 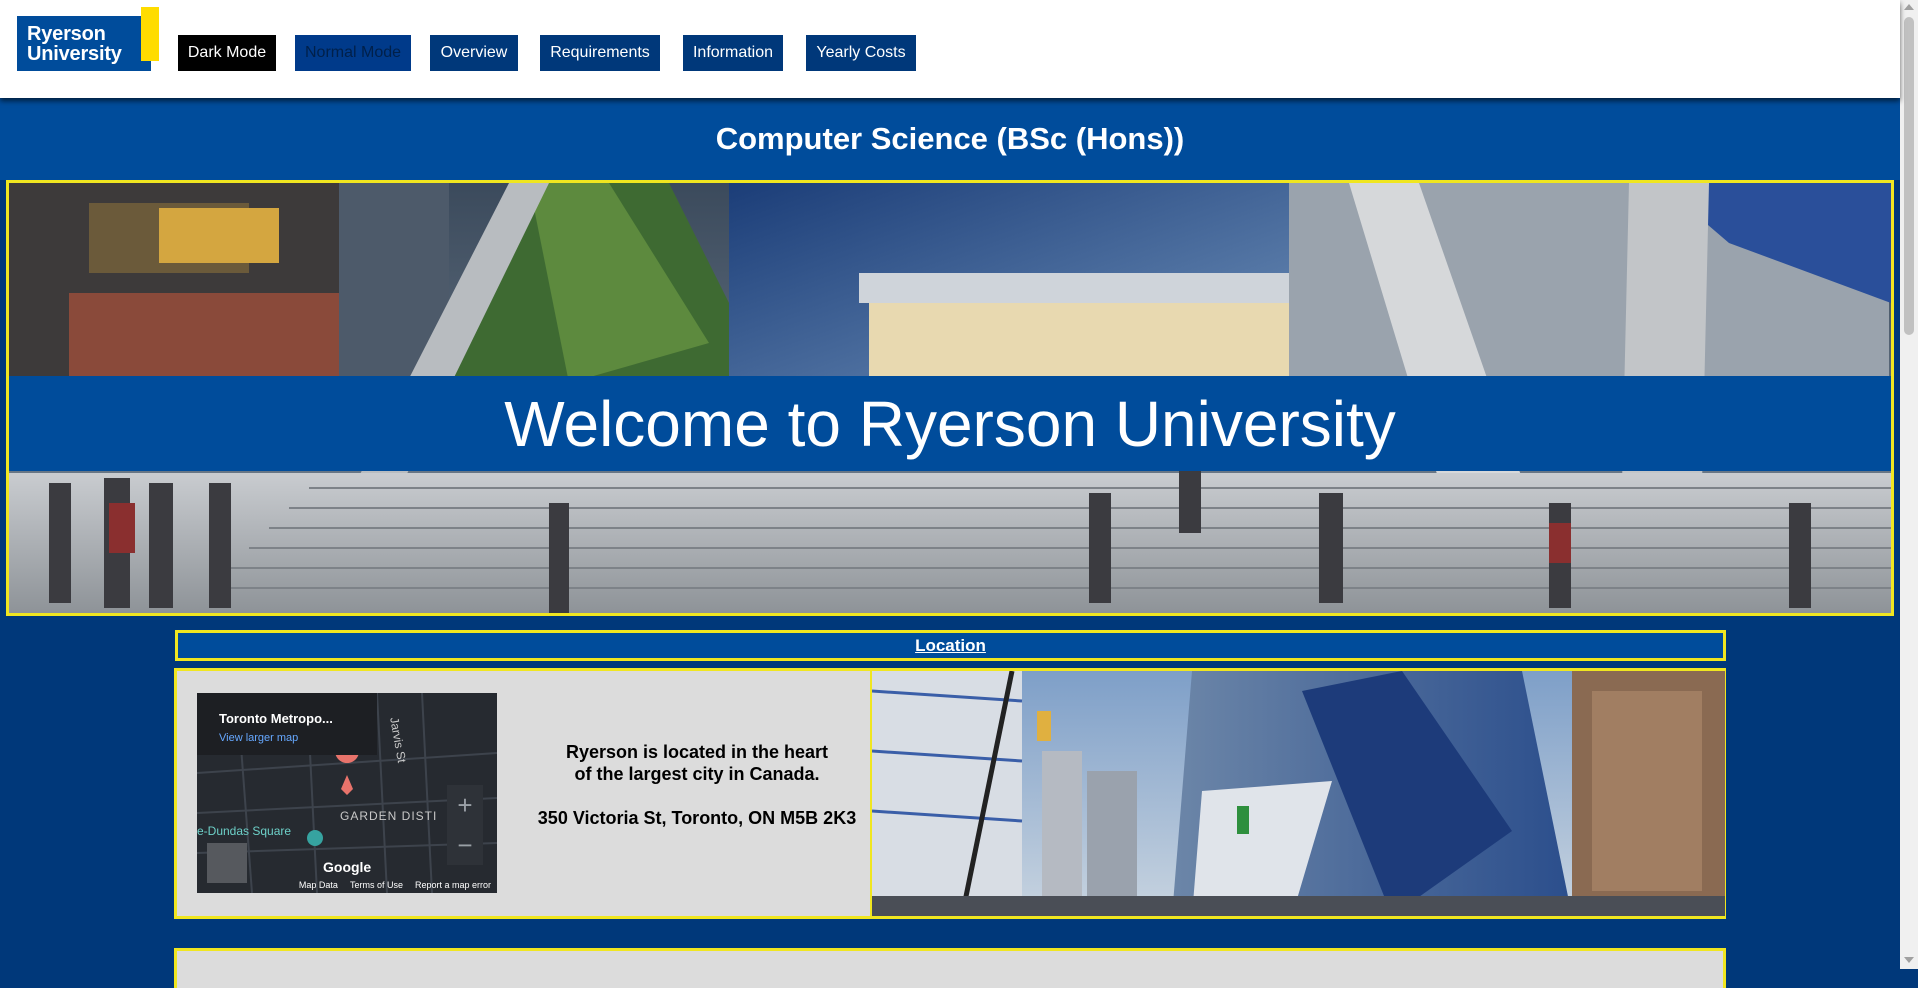 I want to click on next-section-panel, so click(x=950, y=968).